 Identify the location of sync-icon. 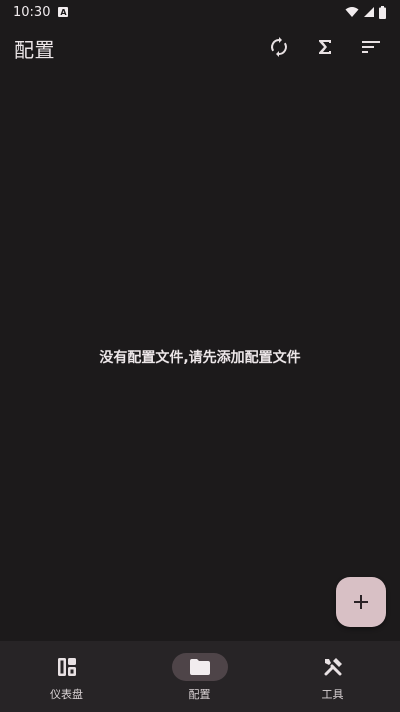
(279, 47).